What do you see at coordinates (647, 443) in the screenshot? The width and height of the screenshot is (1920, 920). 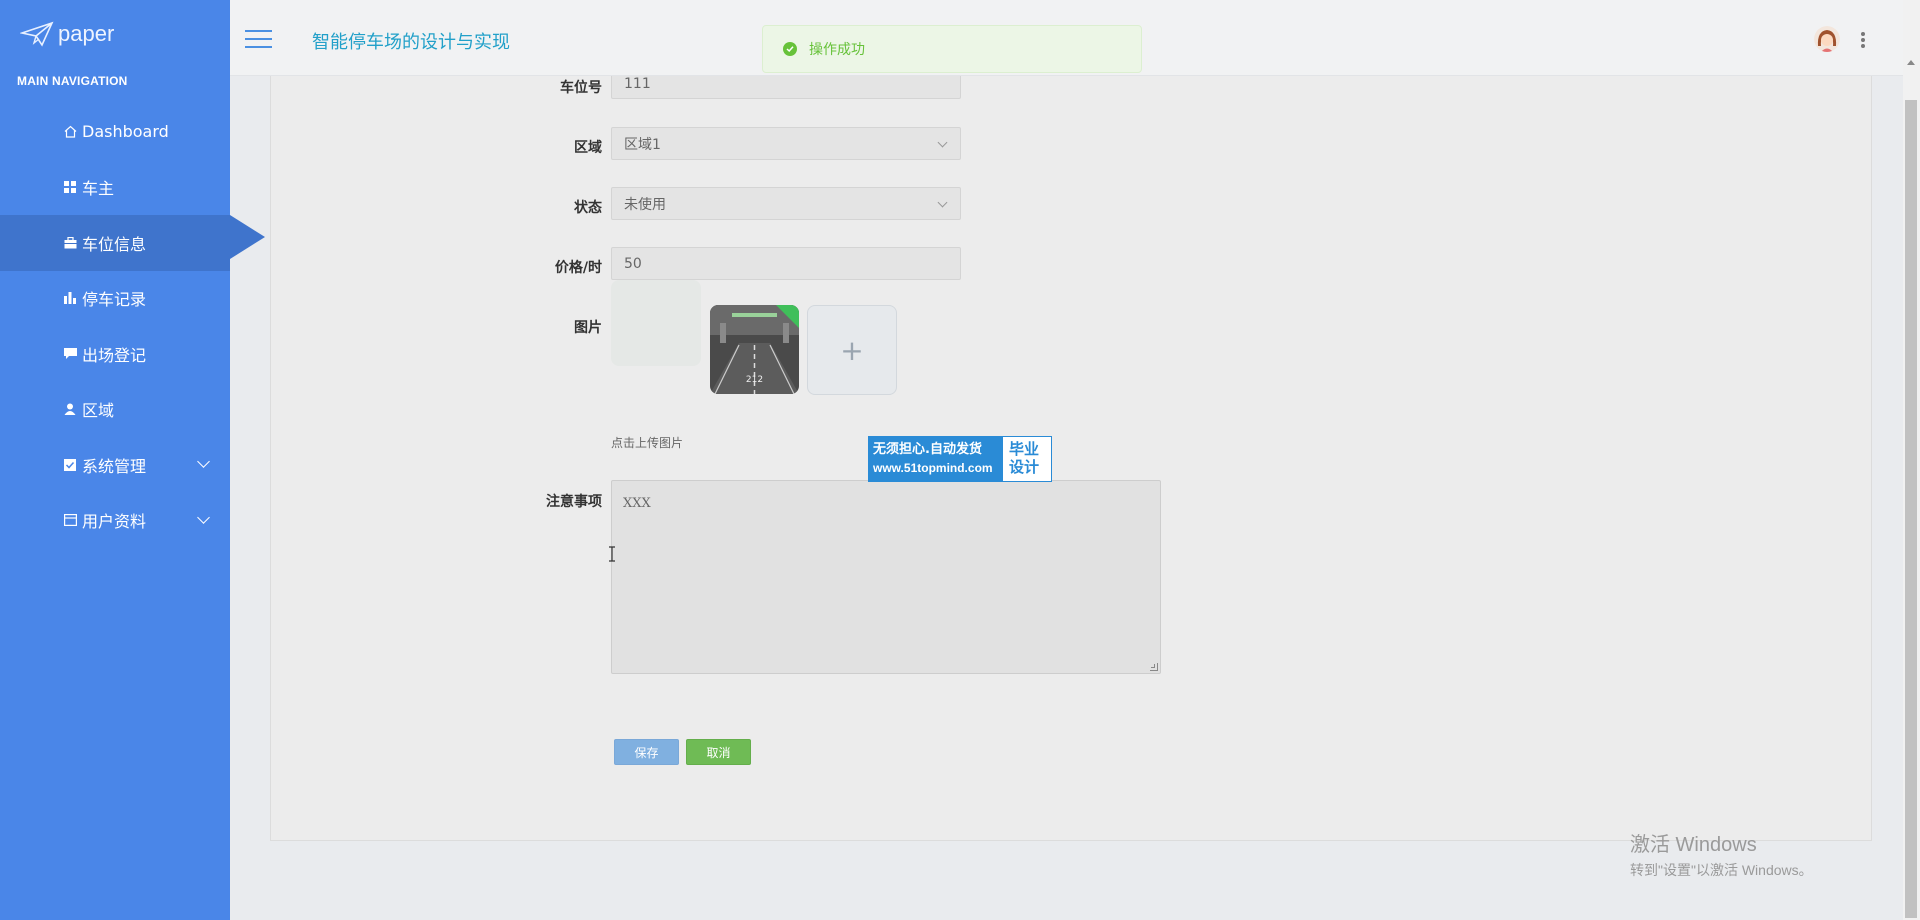 I see `upload-hint: 点击上传图片` at bounding box center [647, 443].